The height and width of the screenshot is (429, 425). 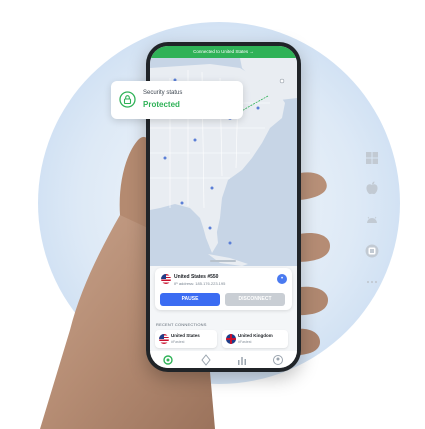 What do you see at coordinates (372, 251) in the screenshot?
I see `browser-extension-icon` at bounding box center [372, 251].